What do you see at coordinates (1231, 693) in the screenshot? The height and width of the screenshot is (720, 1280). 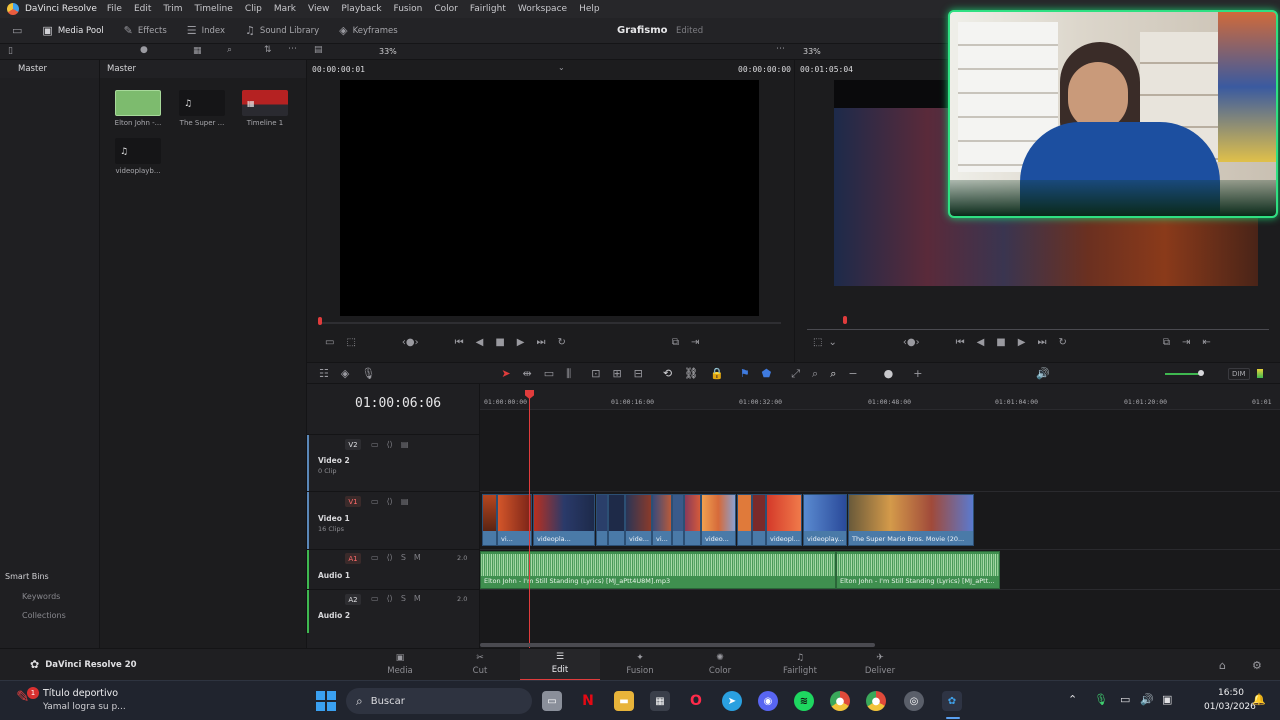 I see `clock-time: 16:50` at bounding box center [1231, 693].